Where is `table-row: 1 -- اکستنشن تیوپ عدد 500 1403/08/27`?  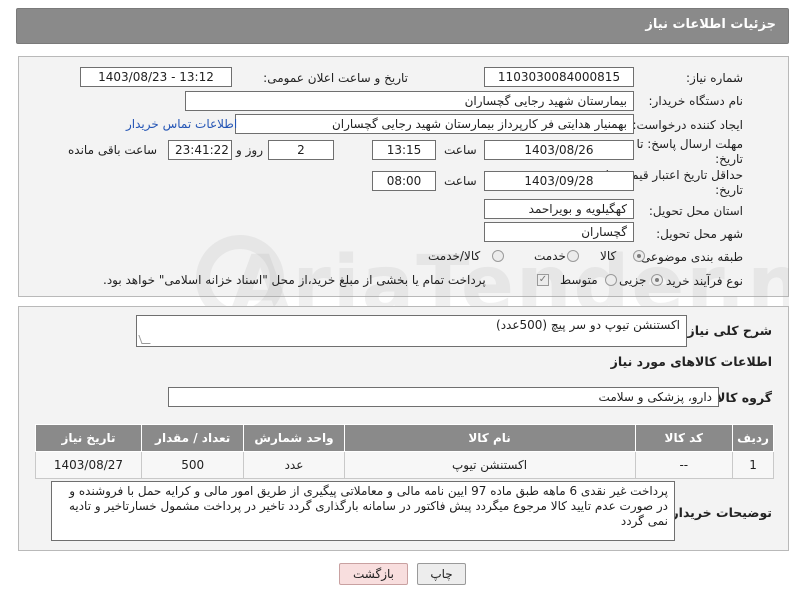
table-row: 1 -- اکستنشن تیوپ عدد 500 1403/08/27 is located at coordinates (404, 465).